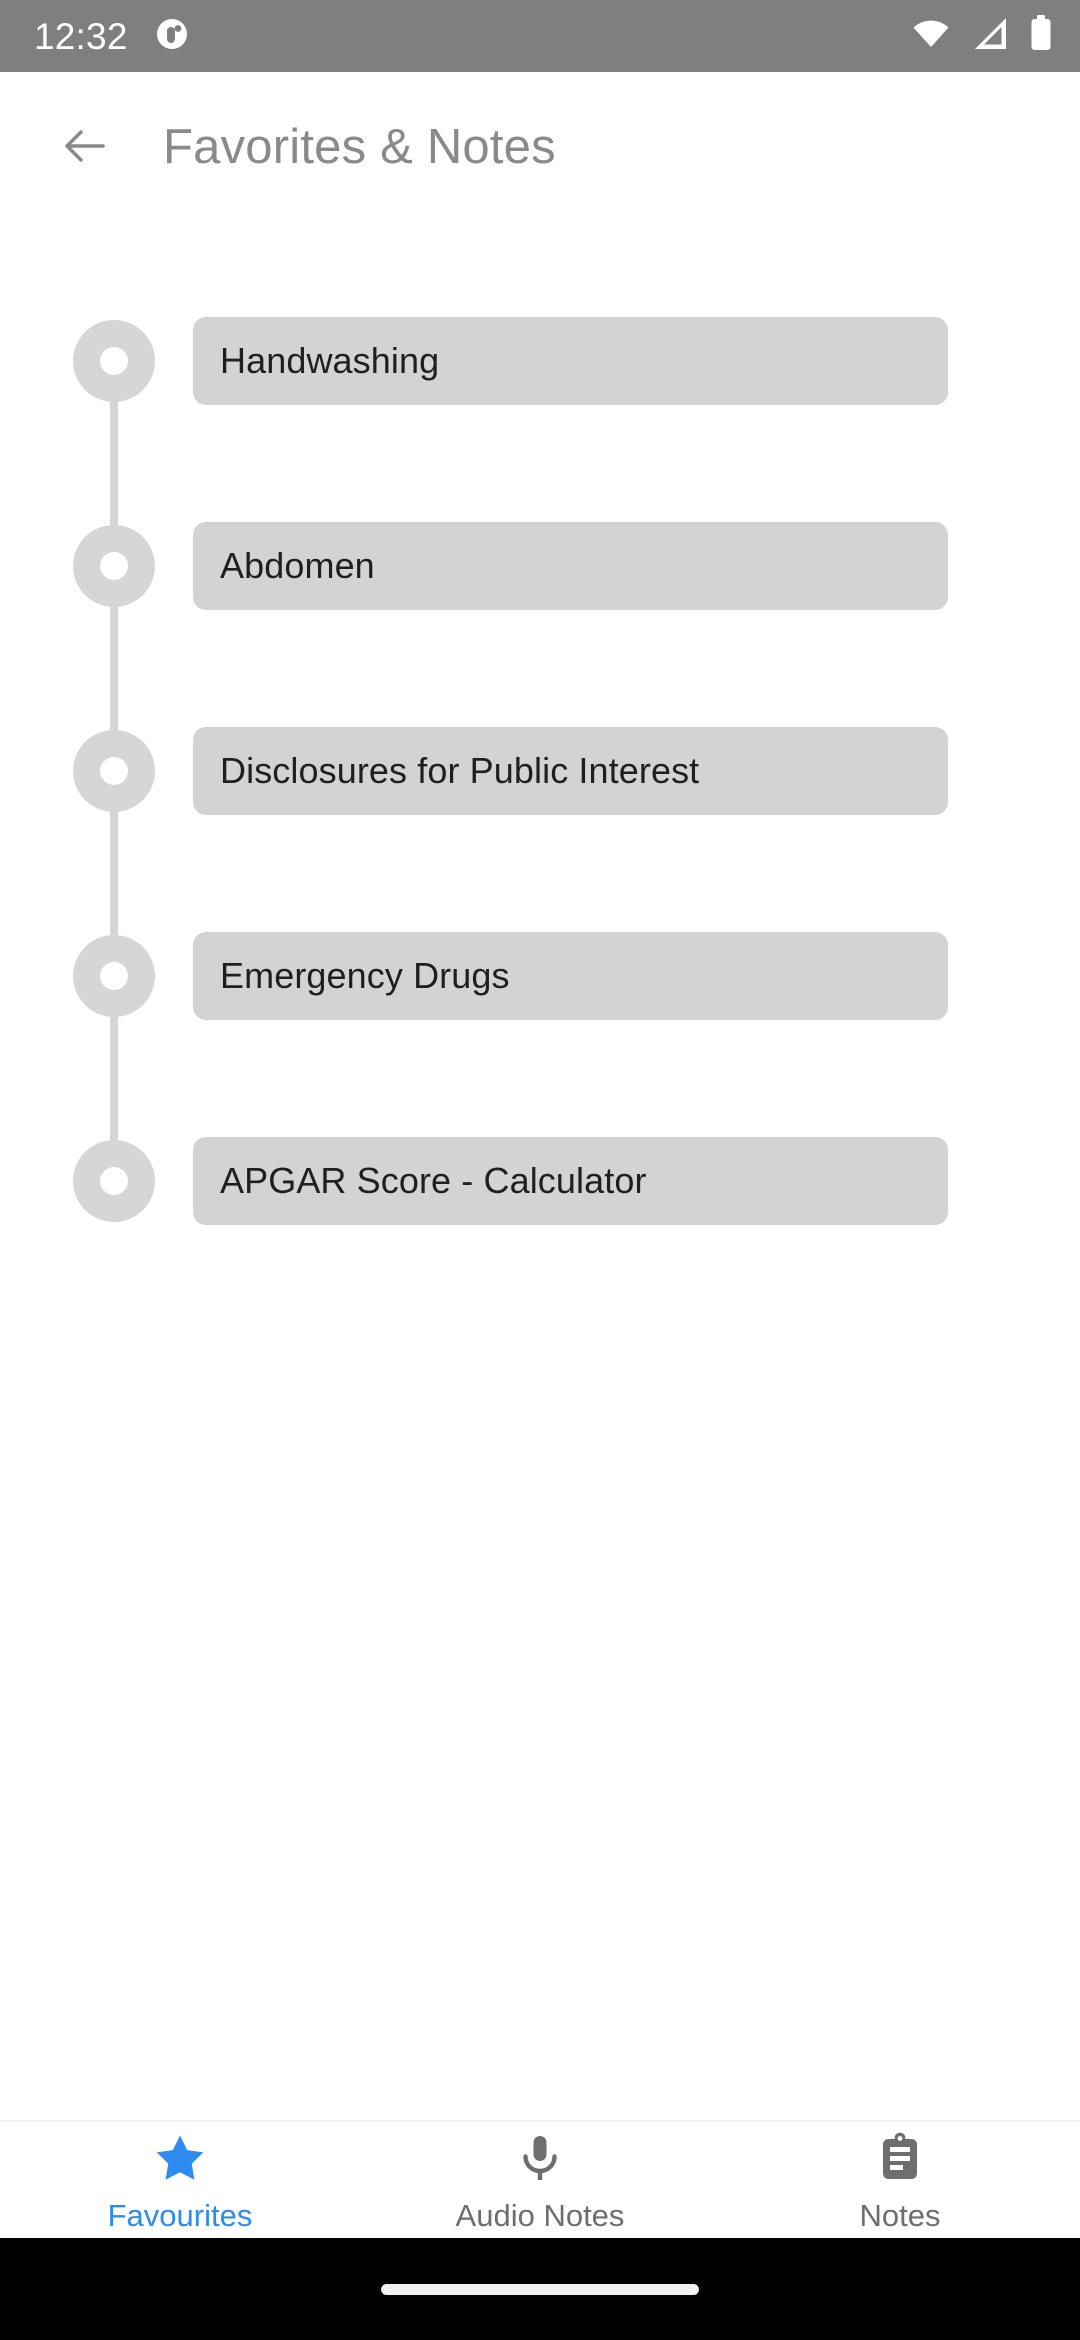  What do you see at coordinates (900, 2158) in the screenshot?
I see `clipboard-icon` at bounding box center [900, 2158].